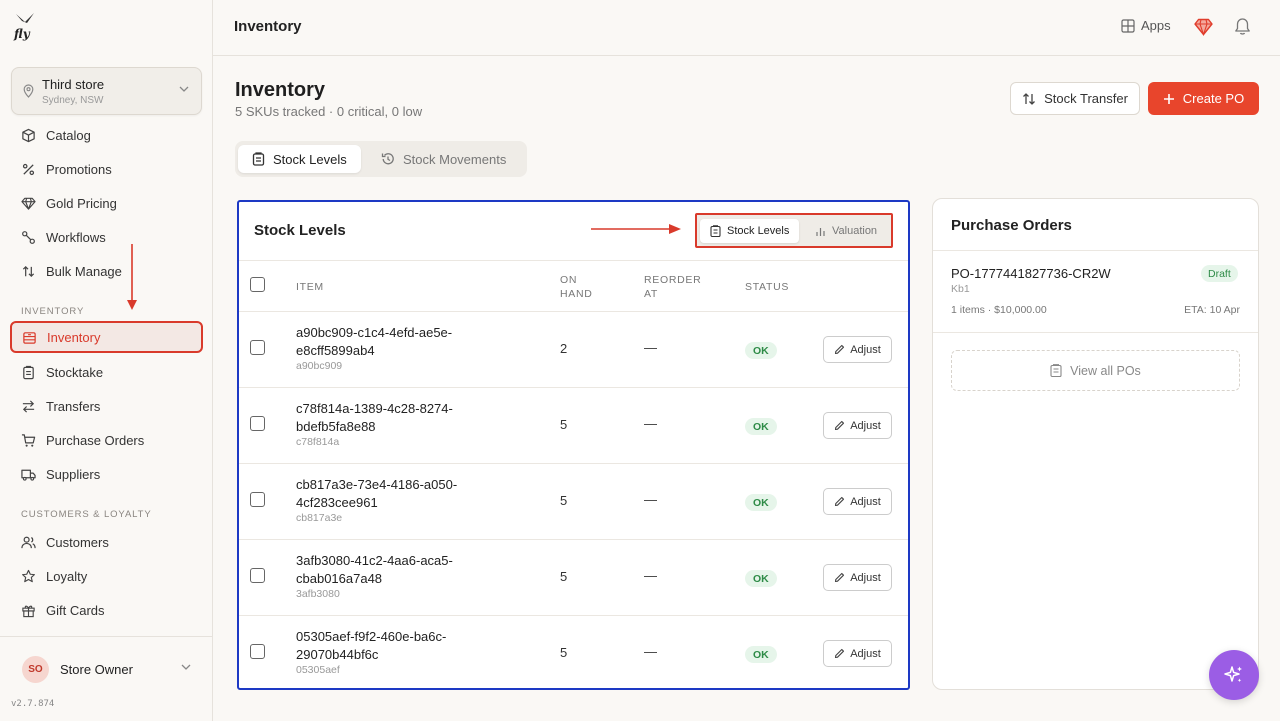 The image size is (1280, 721). I want to click on sidebar-item-stocktake: Stocktake, so click(106, 372).